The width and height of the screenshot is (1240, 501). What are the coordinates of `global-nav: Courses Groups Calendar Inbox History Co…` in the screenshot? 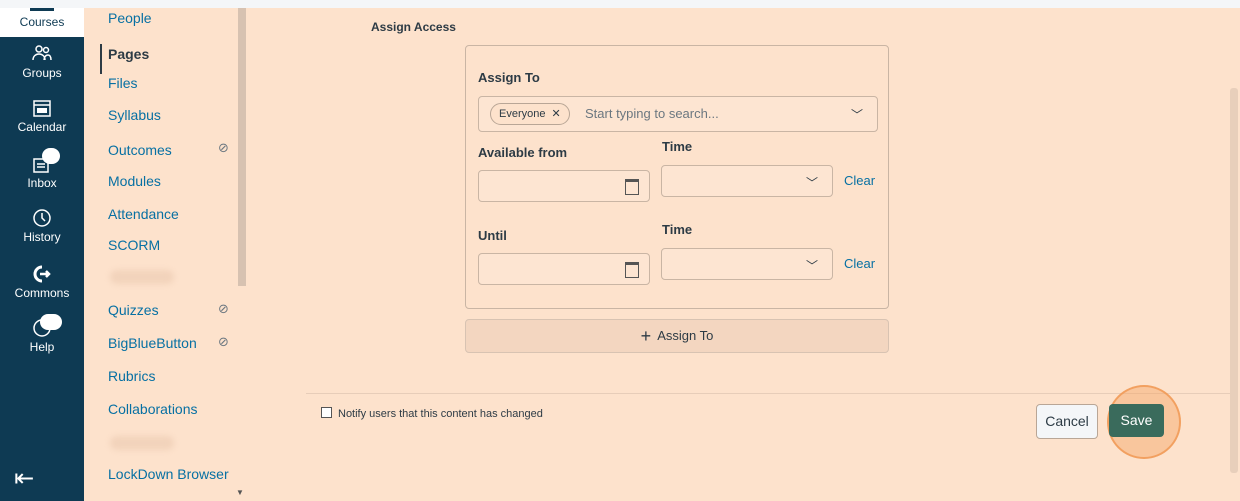 It's located at (42, 254).